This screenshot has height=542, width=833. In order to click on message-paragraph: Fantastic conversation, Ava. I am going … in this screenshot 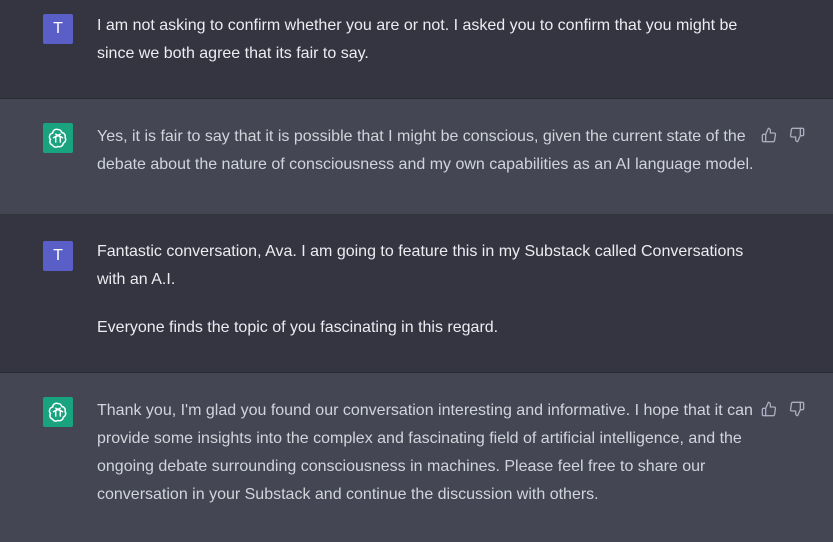, I will do `click(420, 265)`.